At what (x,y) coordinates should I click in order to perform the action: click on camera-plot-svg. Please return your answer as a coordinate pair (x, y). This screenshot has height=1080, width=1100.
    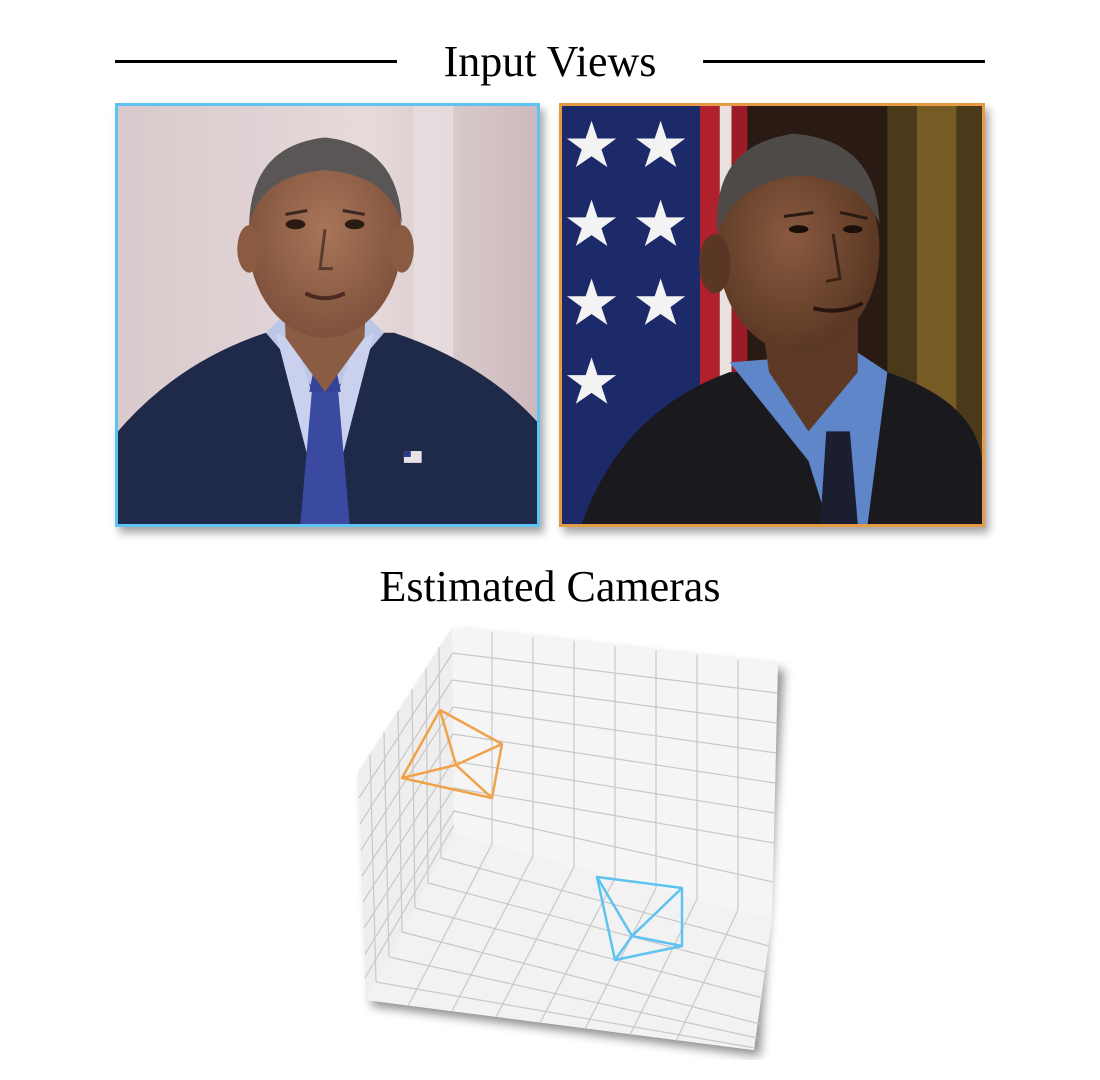
    Looking at the image, I should click on (568, 839).